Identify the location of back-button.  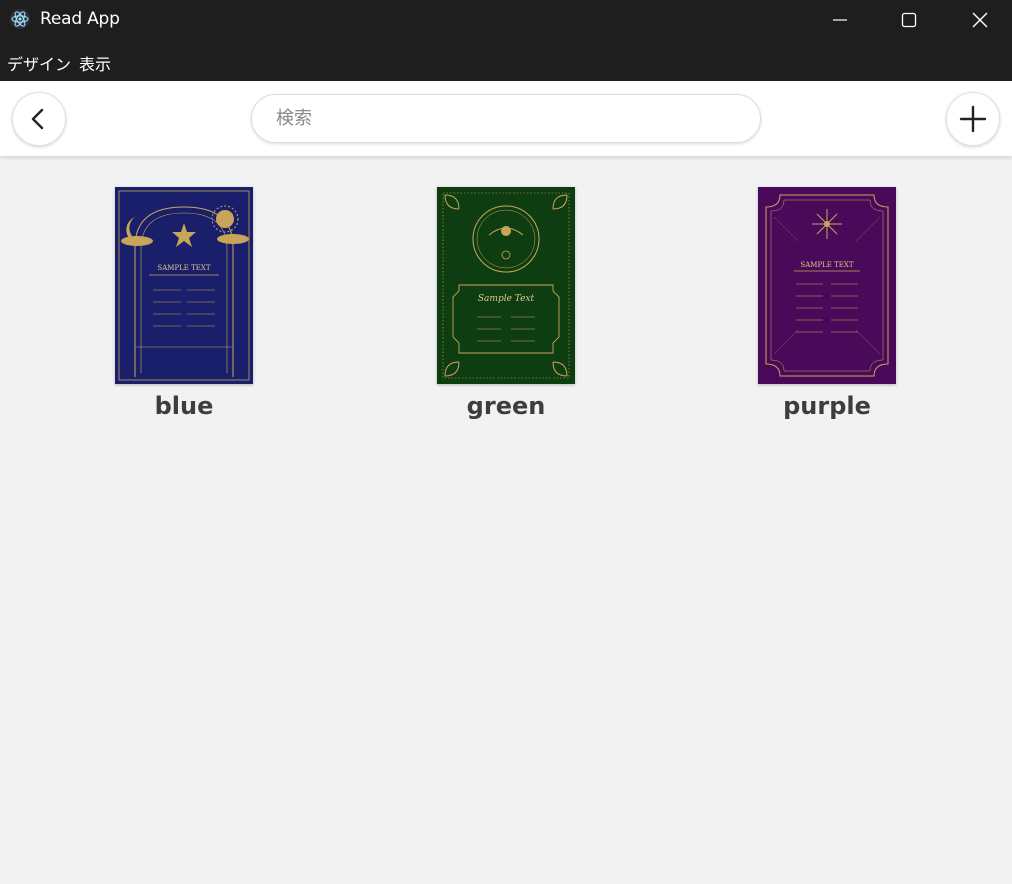
(39, 119).